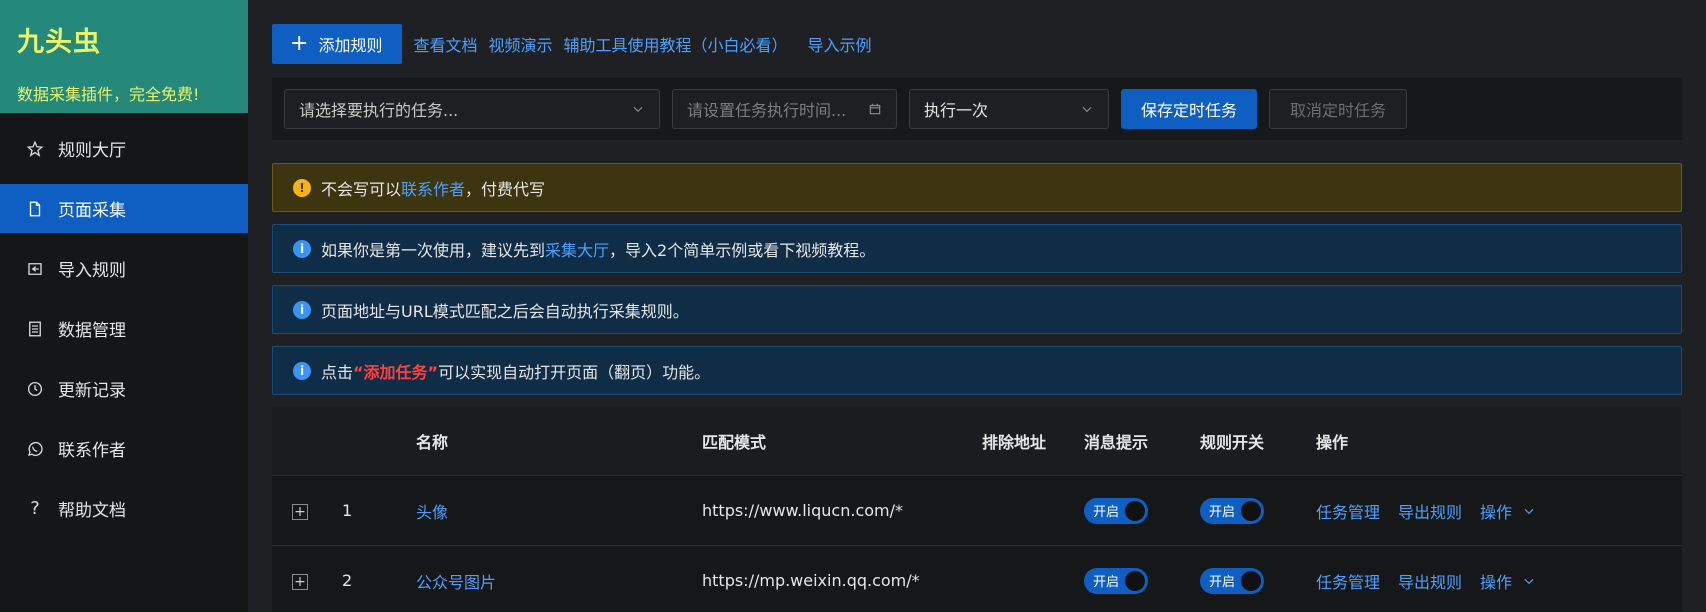 The width and height of the screenshot is (1706, 612). I want to click on history-icon, so click(35, 389).